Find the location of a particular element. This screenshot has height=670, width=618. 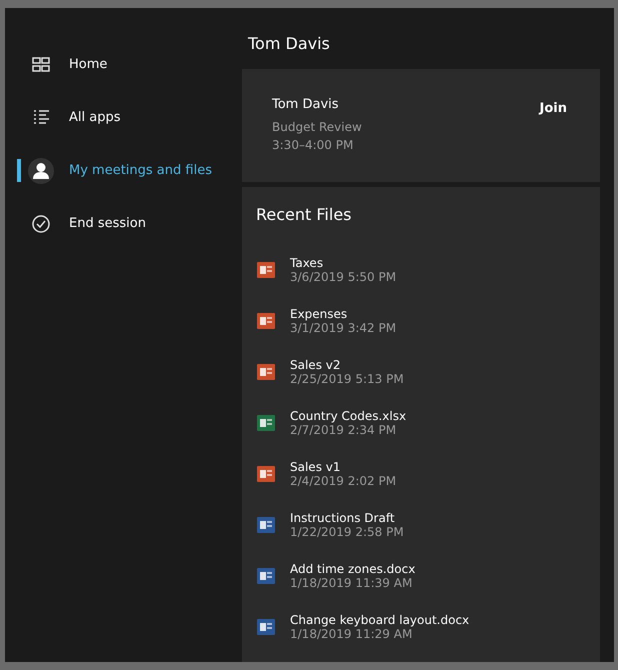

file-date: 2/7/2019 2:34 PM is located at coordinates (344, 429).